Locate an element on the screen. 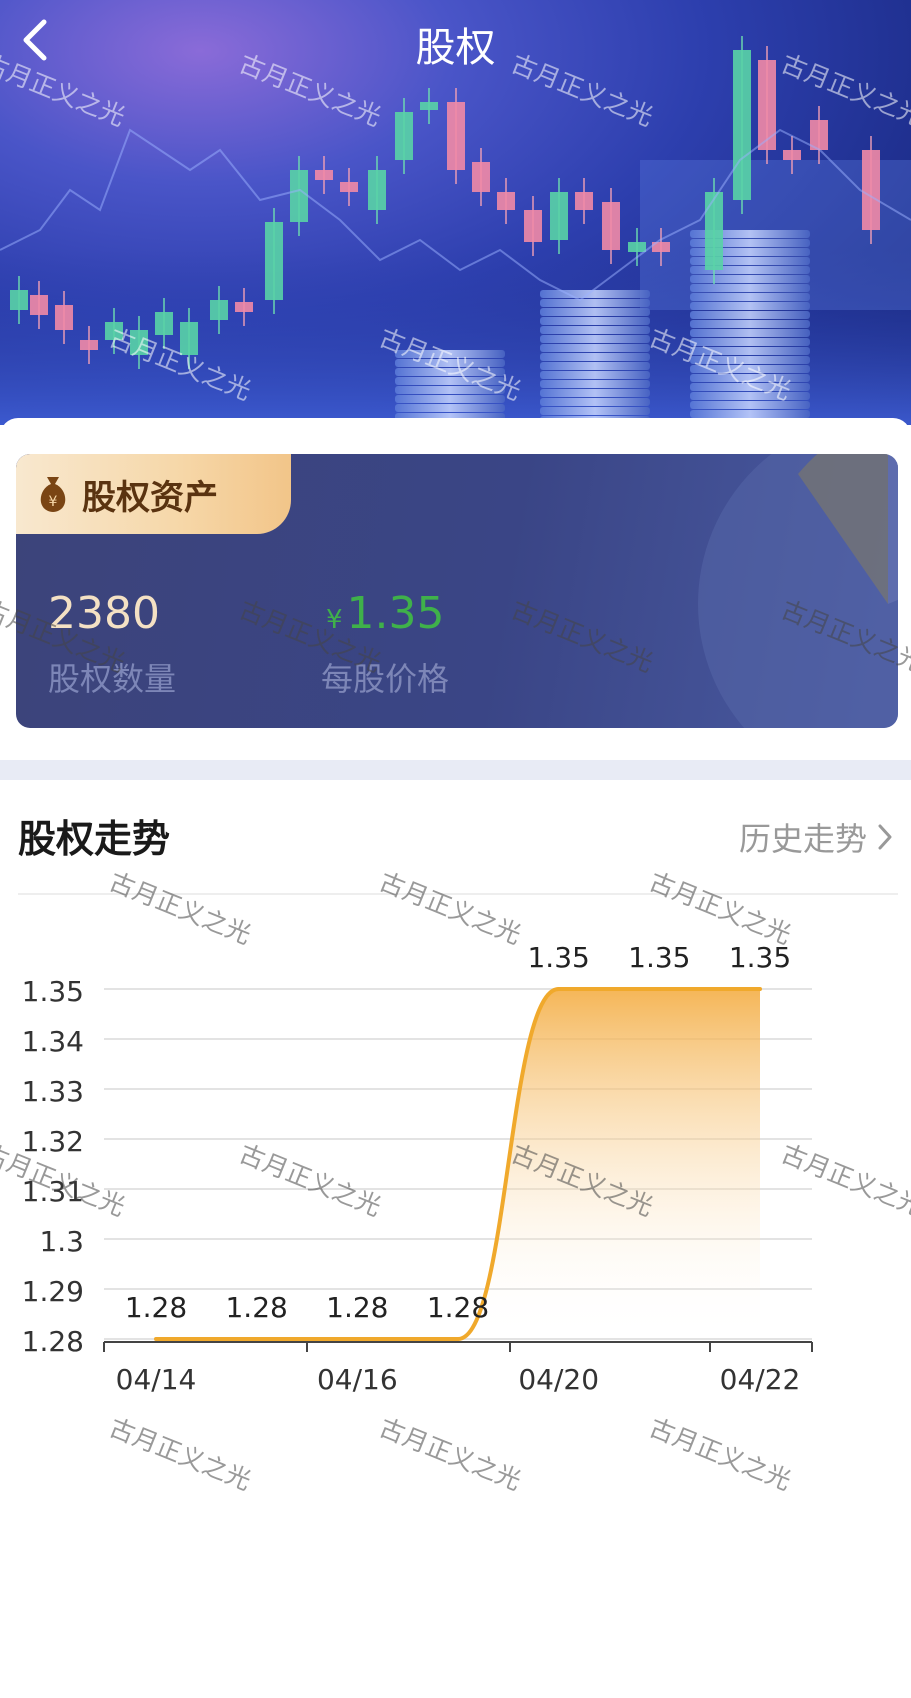  price-label: 每股价格 is located at coordinates (385, 679).